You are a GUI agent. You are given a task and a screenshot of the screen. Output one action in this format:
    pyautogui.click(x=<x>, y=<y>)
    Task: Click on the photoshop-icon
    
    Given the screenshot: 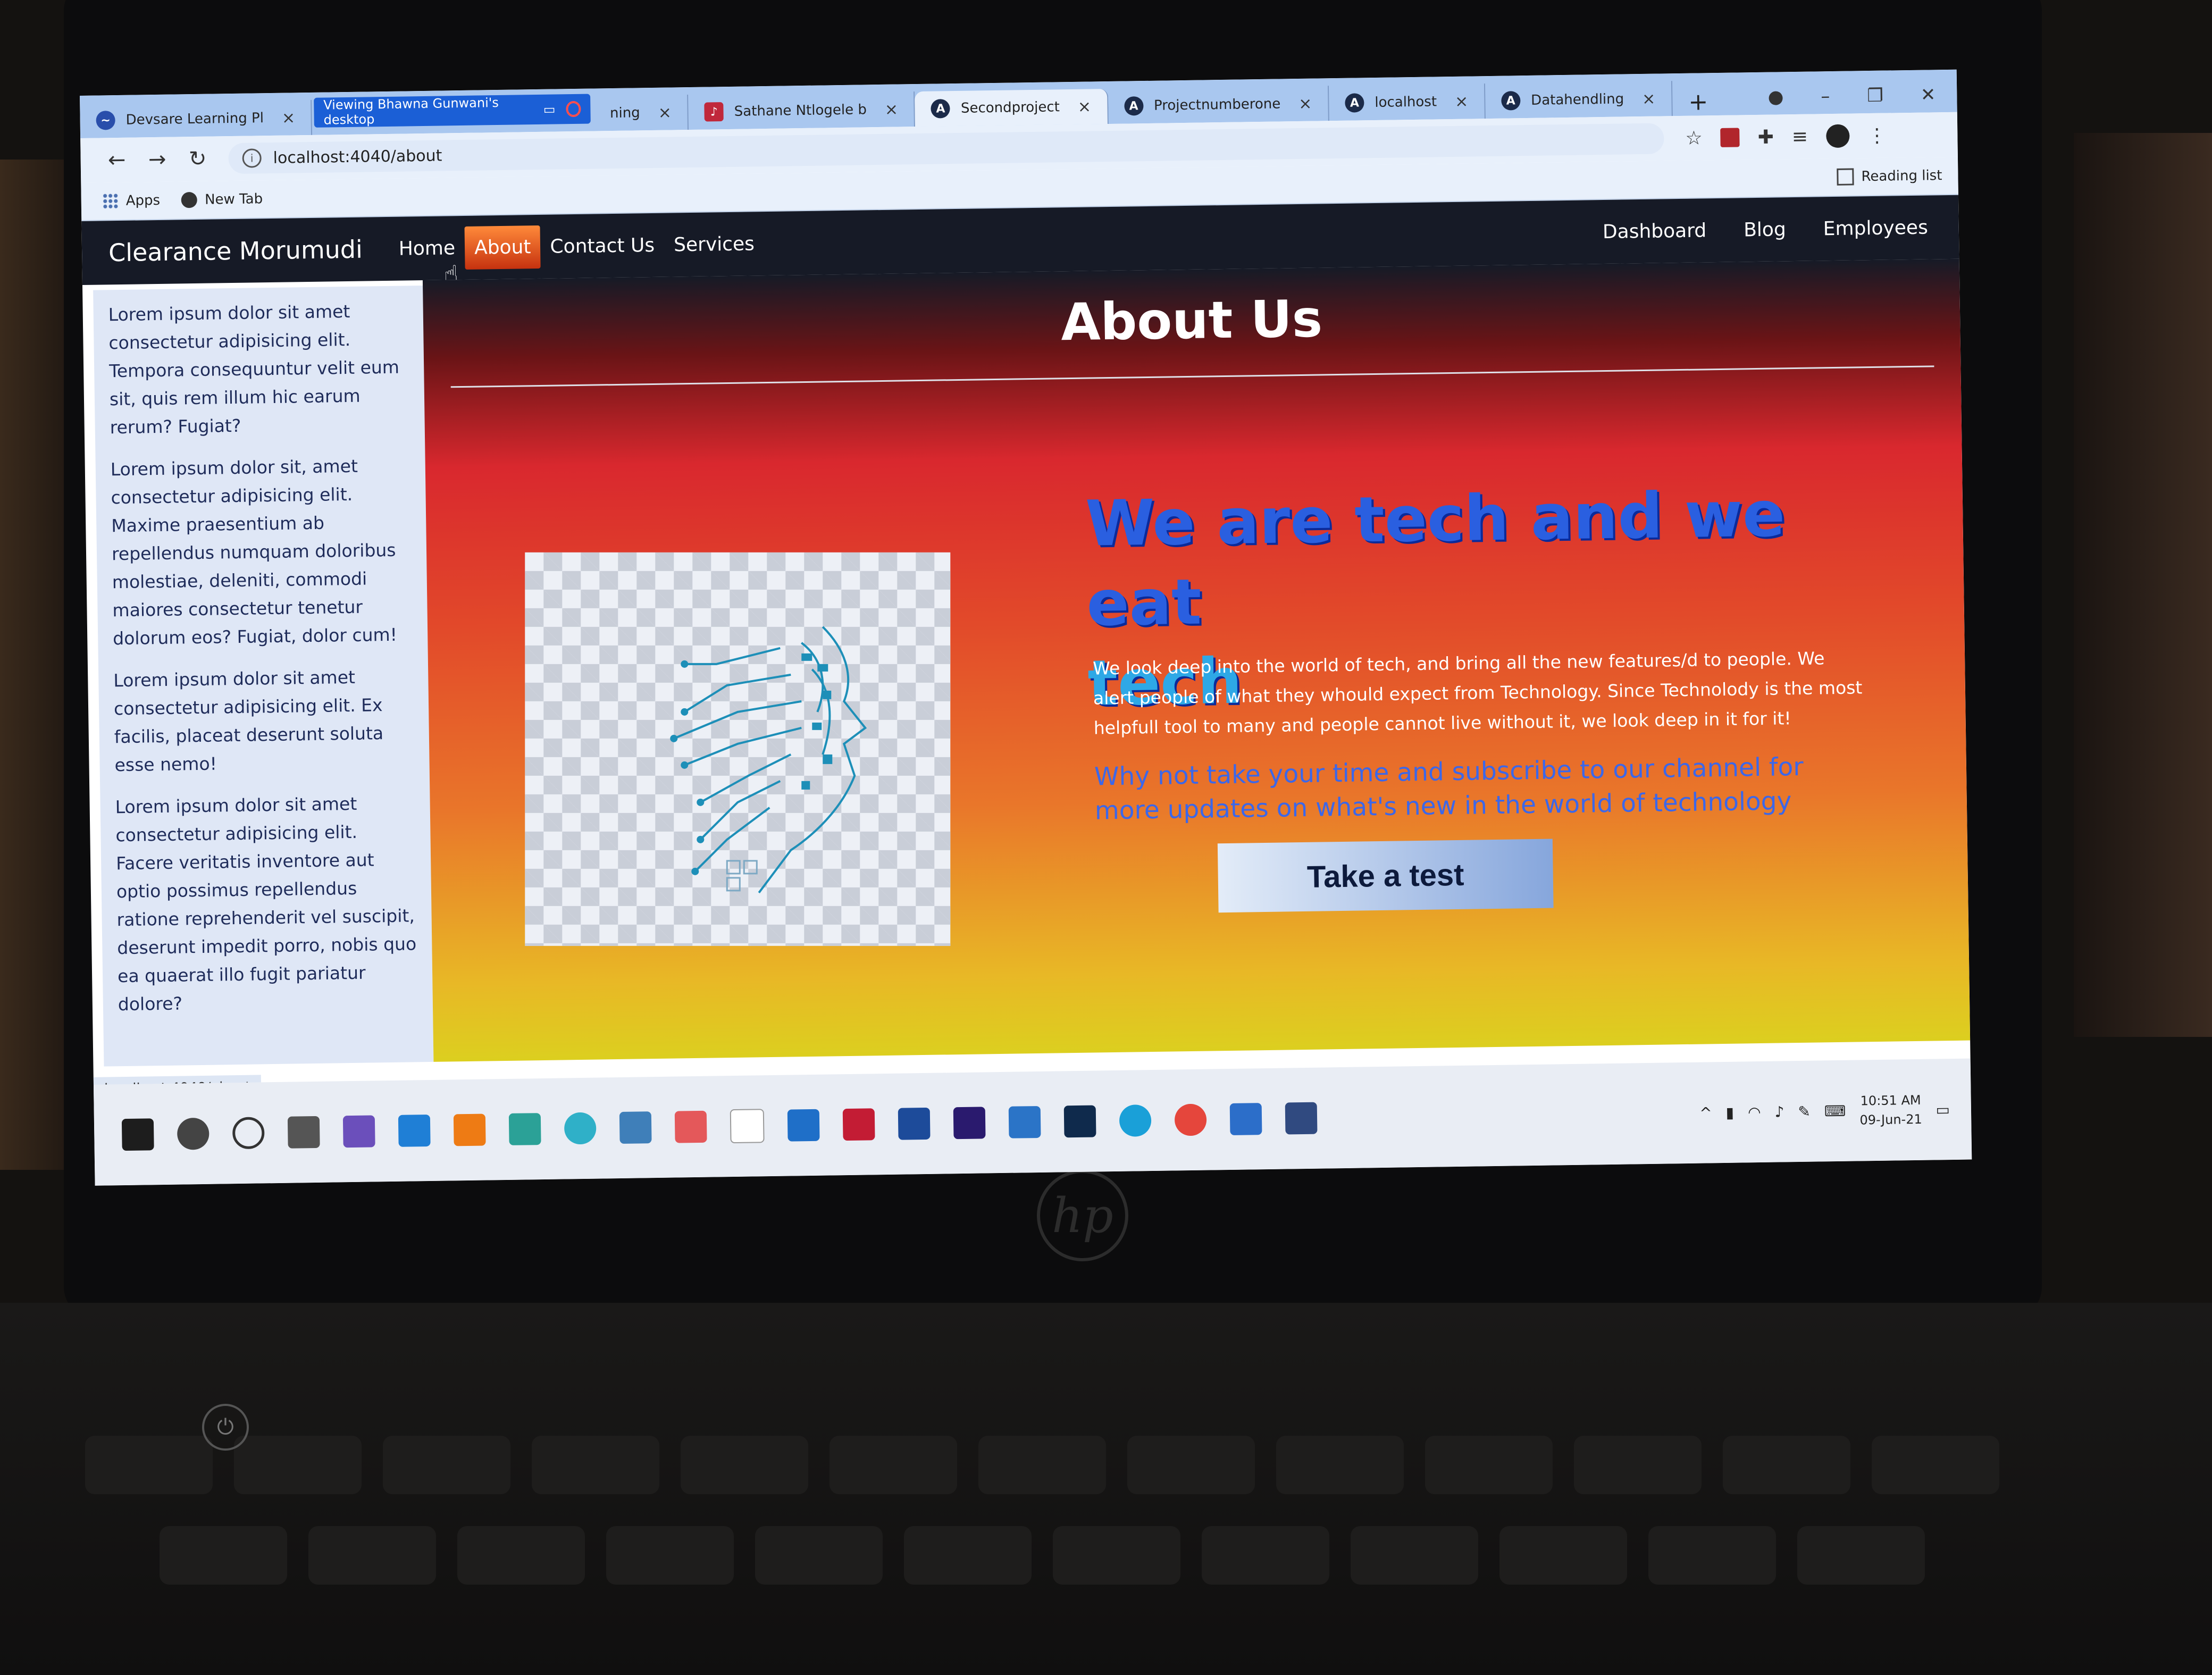 What is the action you would take?
    pyautogui.click(x=1079, y=1121)
    